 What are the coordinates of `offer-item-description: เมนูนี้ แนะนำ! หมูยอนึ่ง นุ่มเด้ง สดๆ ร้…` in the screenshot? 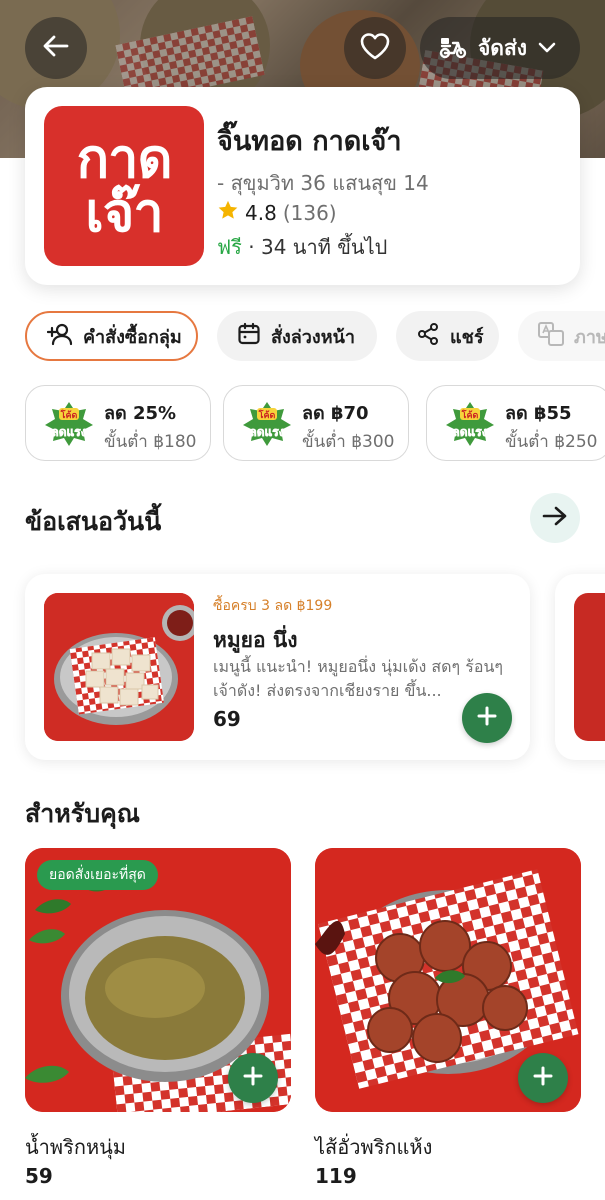 It's located at (358, 678).